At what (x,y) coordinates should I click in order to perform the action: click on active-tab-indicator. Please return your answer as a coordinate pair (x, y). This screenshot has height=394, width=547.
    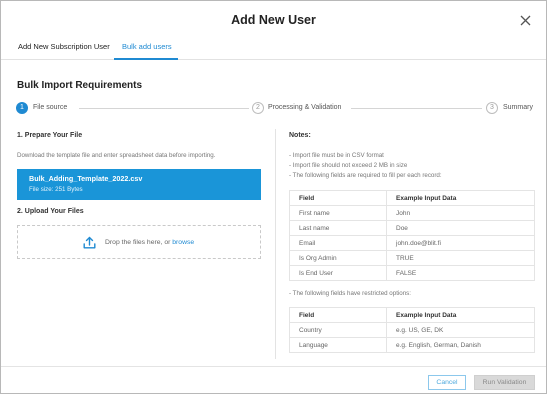
    Looking at the image, I should click on (146, 59).